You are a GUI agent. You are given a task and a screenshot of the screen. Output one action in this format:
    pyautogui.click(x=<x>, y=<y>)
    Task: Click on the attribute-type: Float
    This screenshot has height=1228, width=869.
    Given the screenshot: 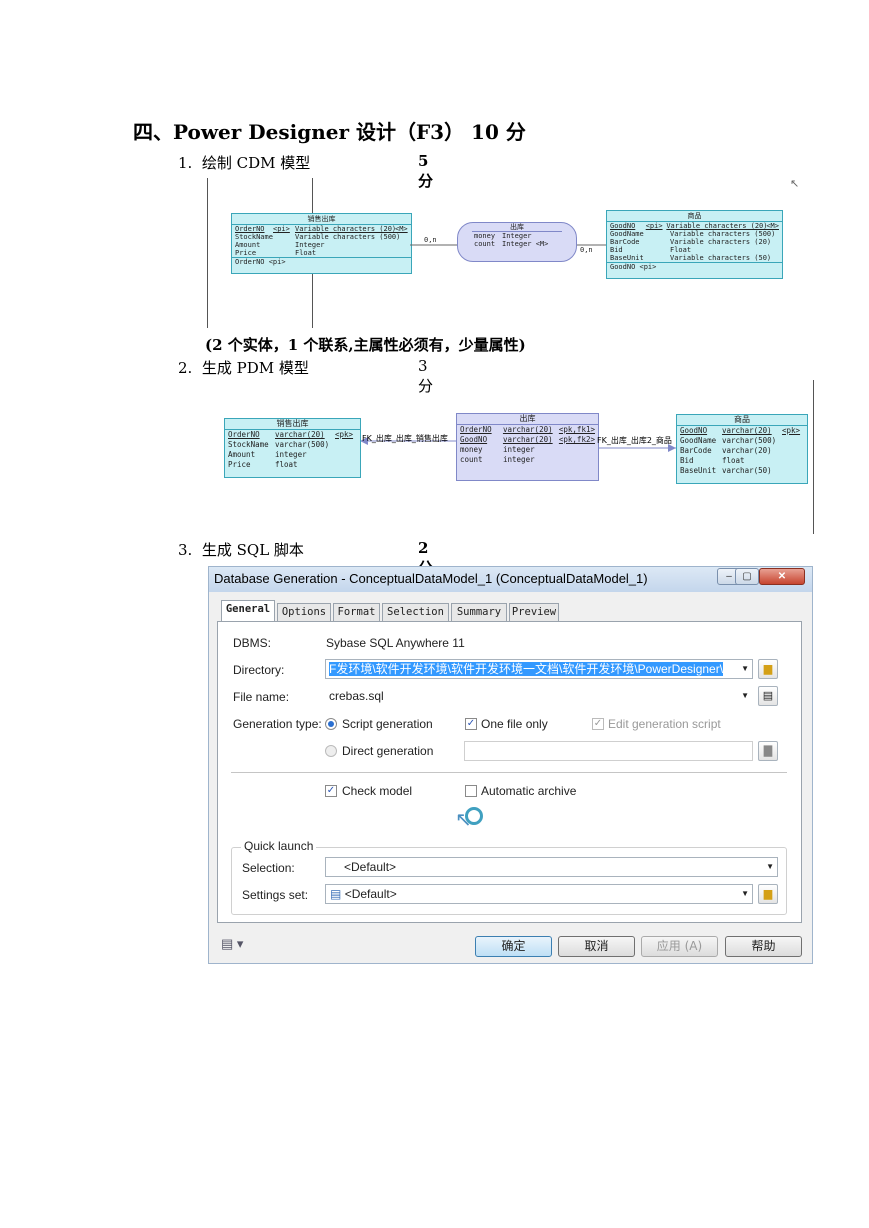 What is the action you would take?
    pyautogui.click(x=681, y=250)
    